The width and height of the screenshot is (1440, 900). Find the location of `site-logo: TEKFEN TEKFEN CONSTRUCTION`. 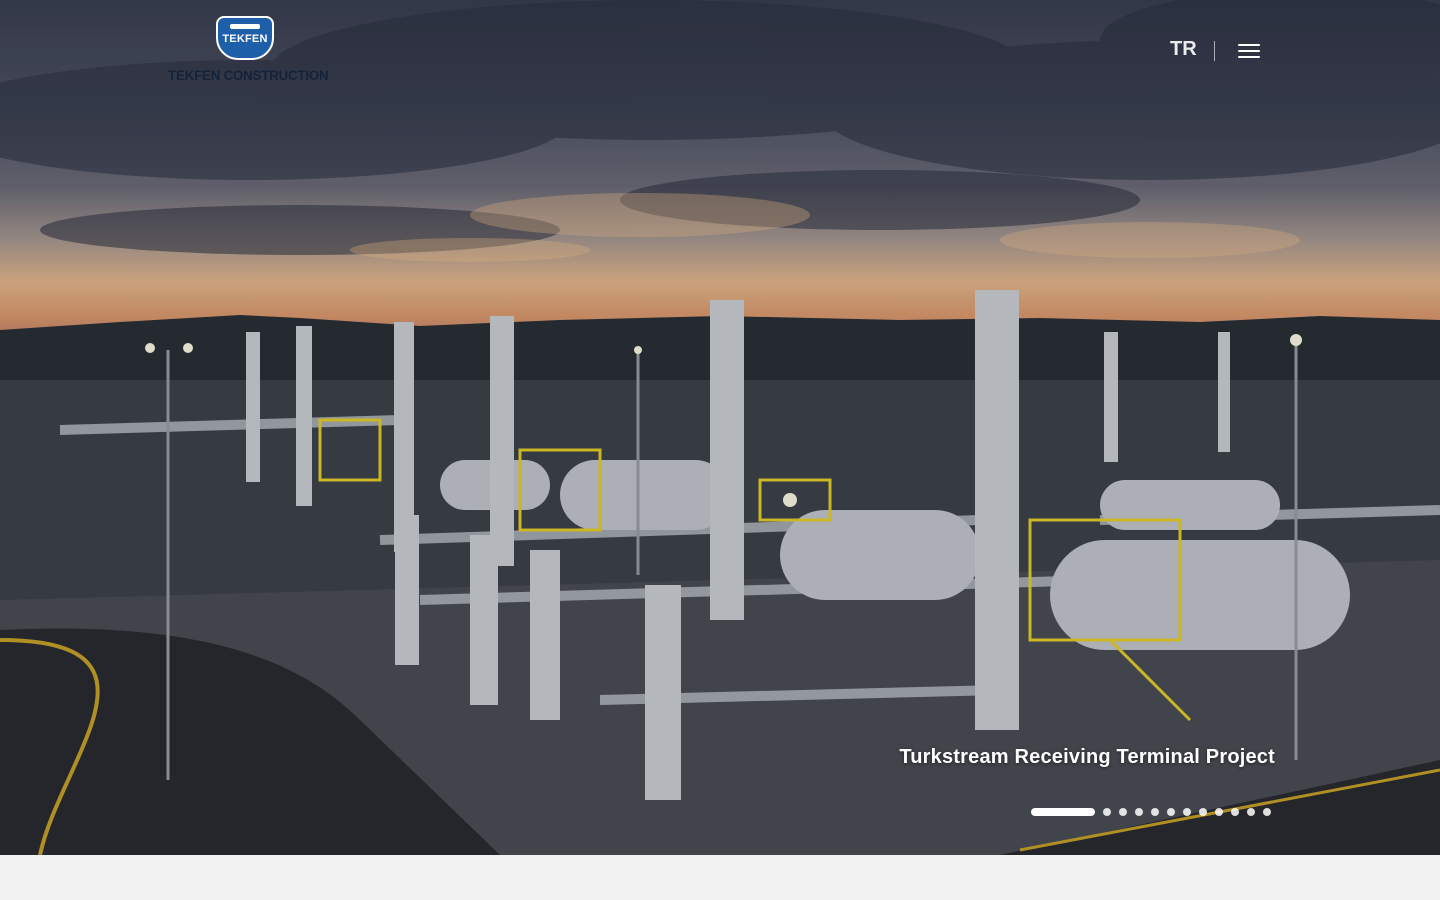

site-logo: TEKFEN TEKFEN CONSTRUCTION is located at coordinates (246, 50).